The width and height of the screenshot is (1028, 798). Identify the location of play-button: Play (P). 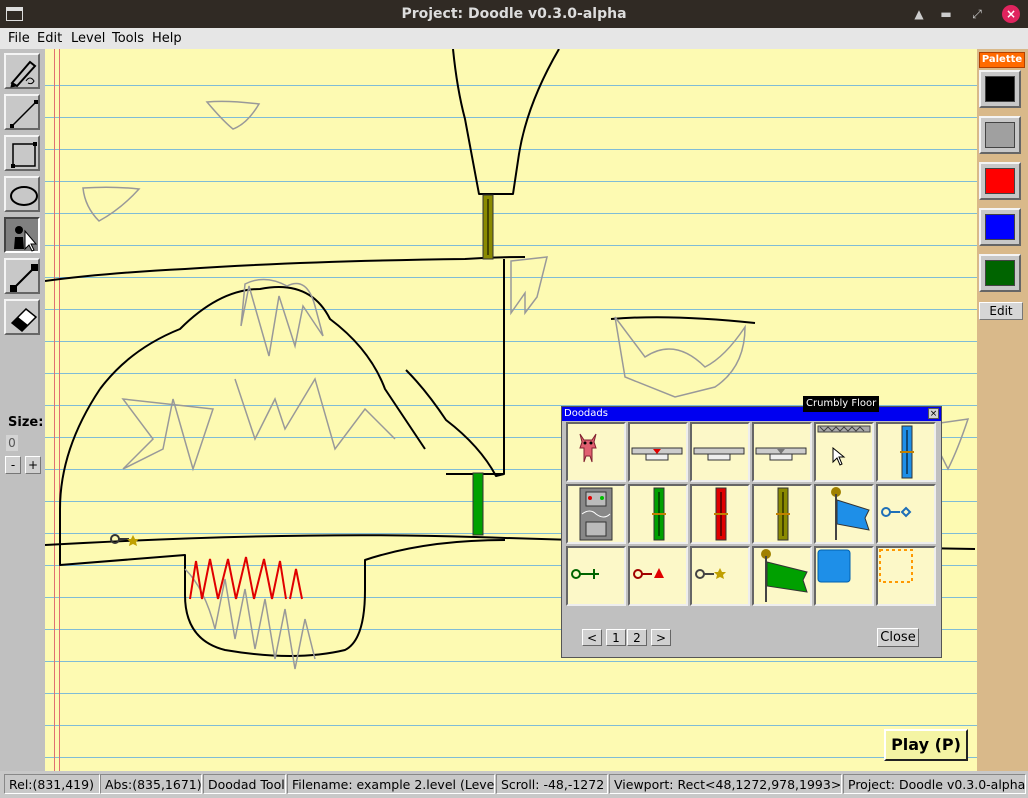
(926, 745).